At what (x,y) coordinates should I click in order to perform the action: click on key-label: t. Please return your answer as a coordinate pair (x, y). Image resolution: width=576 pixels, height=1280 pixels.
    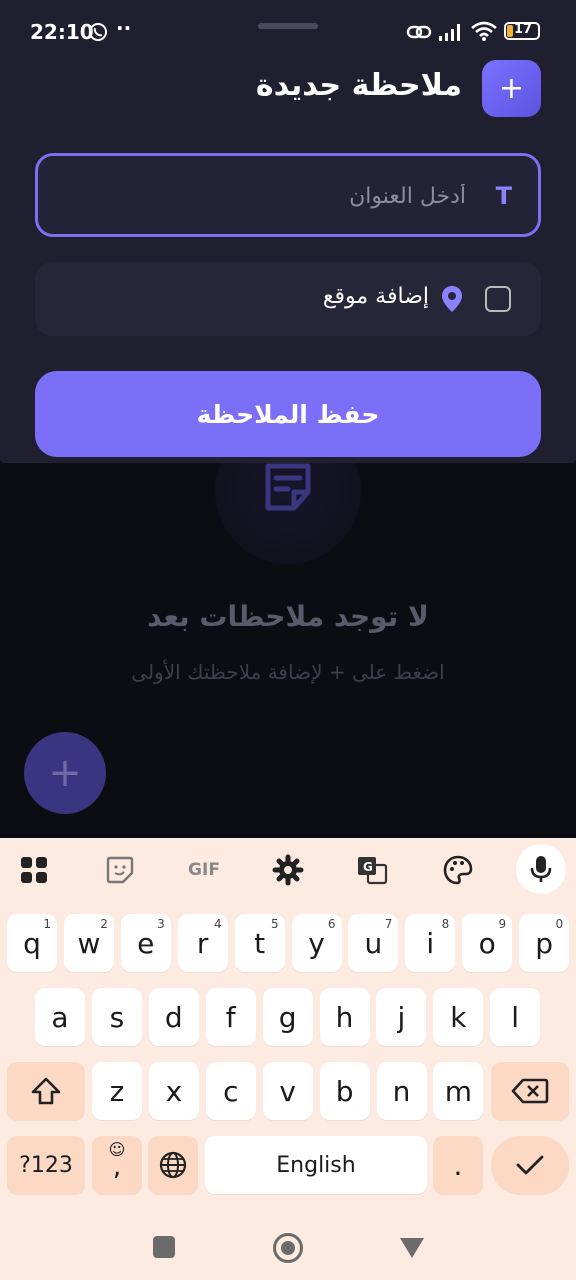
    Looking at the image, I should click on (260, 943).